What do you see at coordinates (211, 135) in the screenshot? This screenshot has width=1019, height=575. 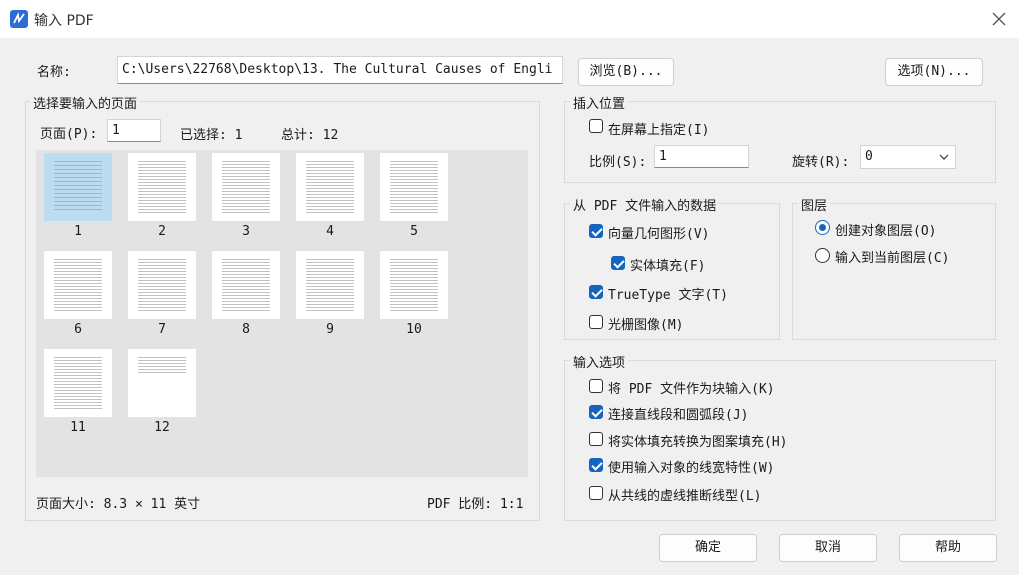 I see `selected-count: 已选择: 1` at bounding box center [211, 135].